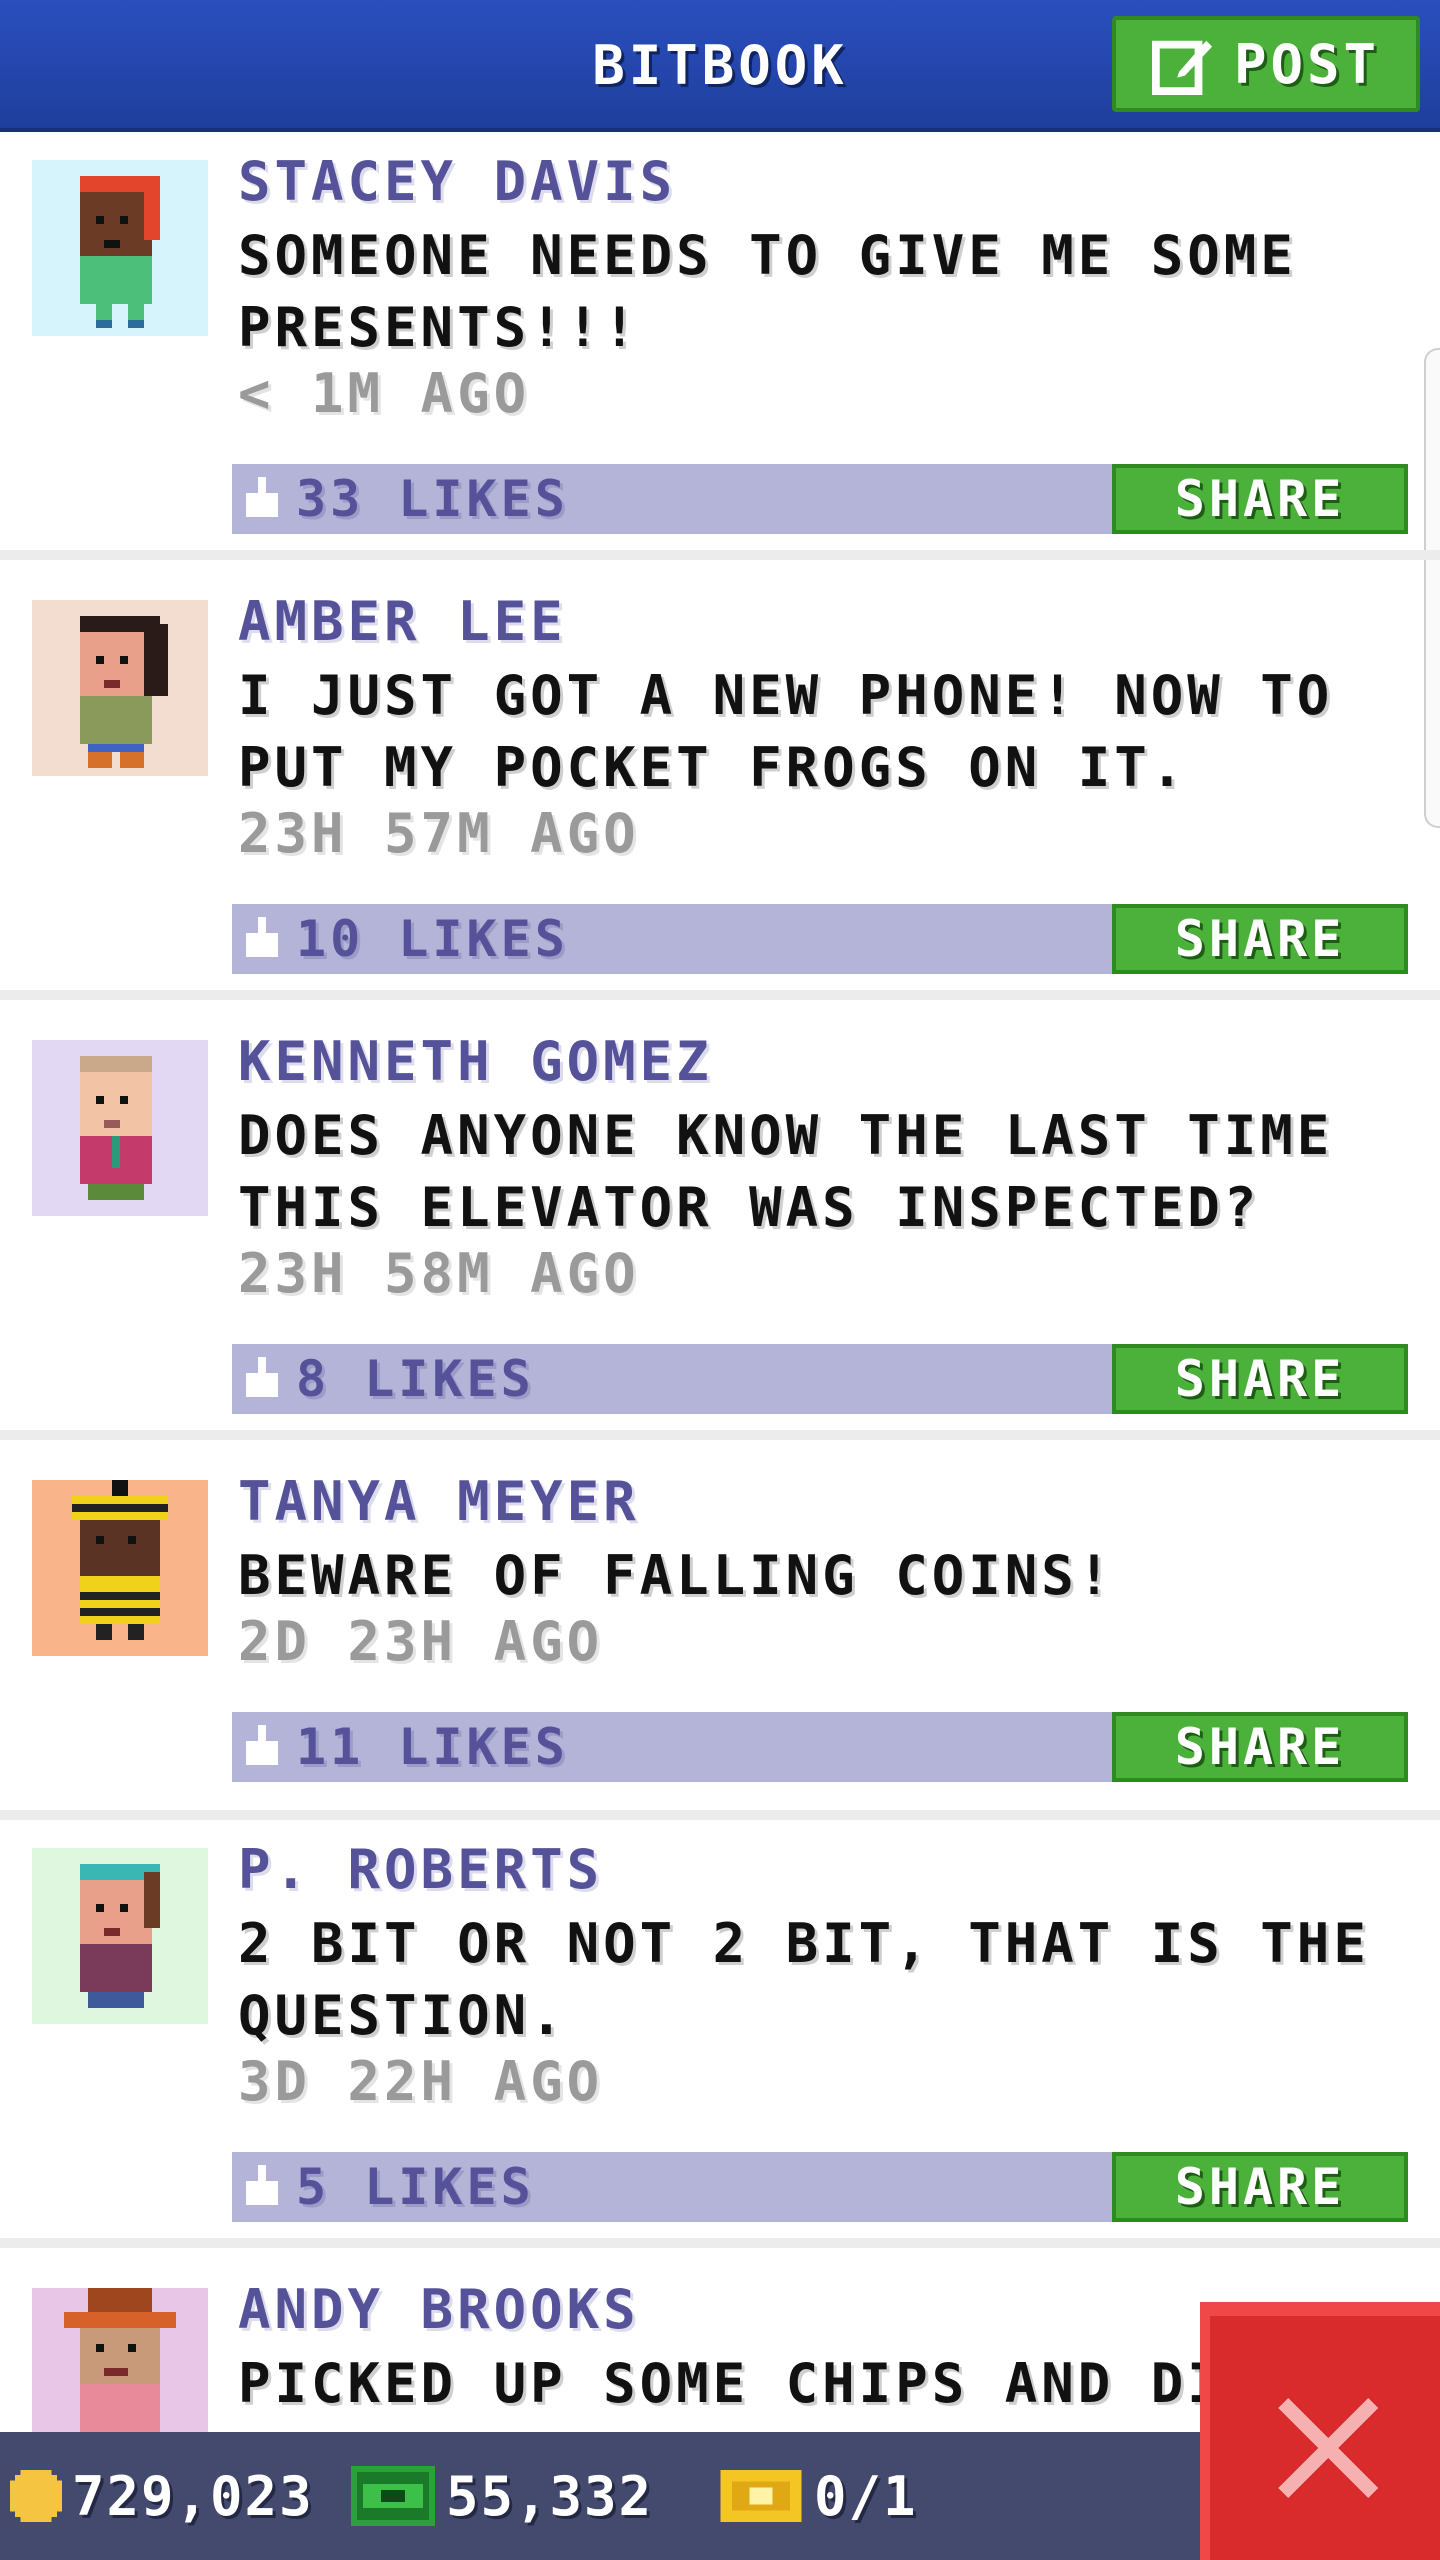  Describe the element at coordinates (1307, 64) in the screenshot. I see `post-button-label: POST` at that location.